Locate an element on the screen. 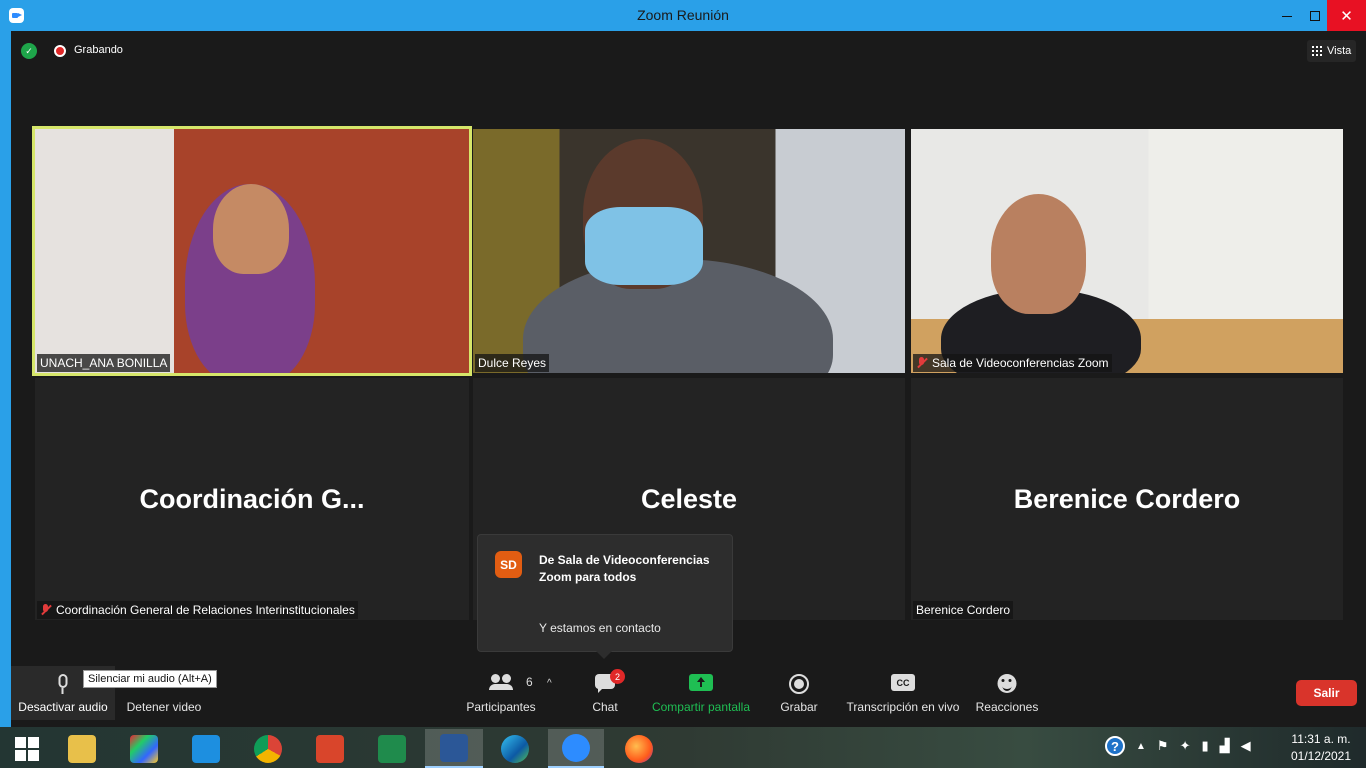 The height and width of the screenshot is (768, 1366). view-button: Vista is located at coordinates (1332, 51).